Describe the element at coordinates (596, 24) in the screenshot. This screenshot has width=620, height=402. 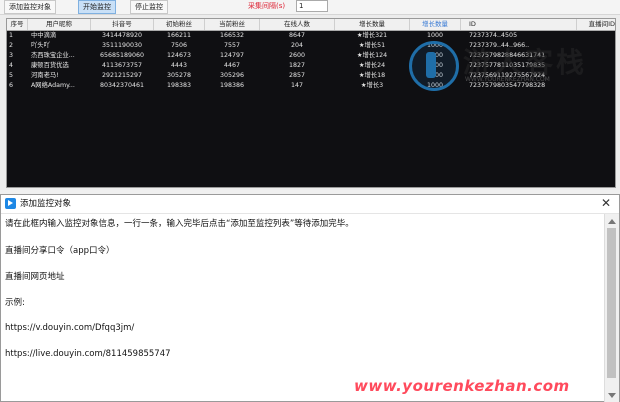
I see `col-room-id: 直播间ID` at that location.